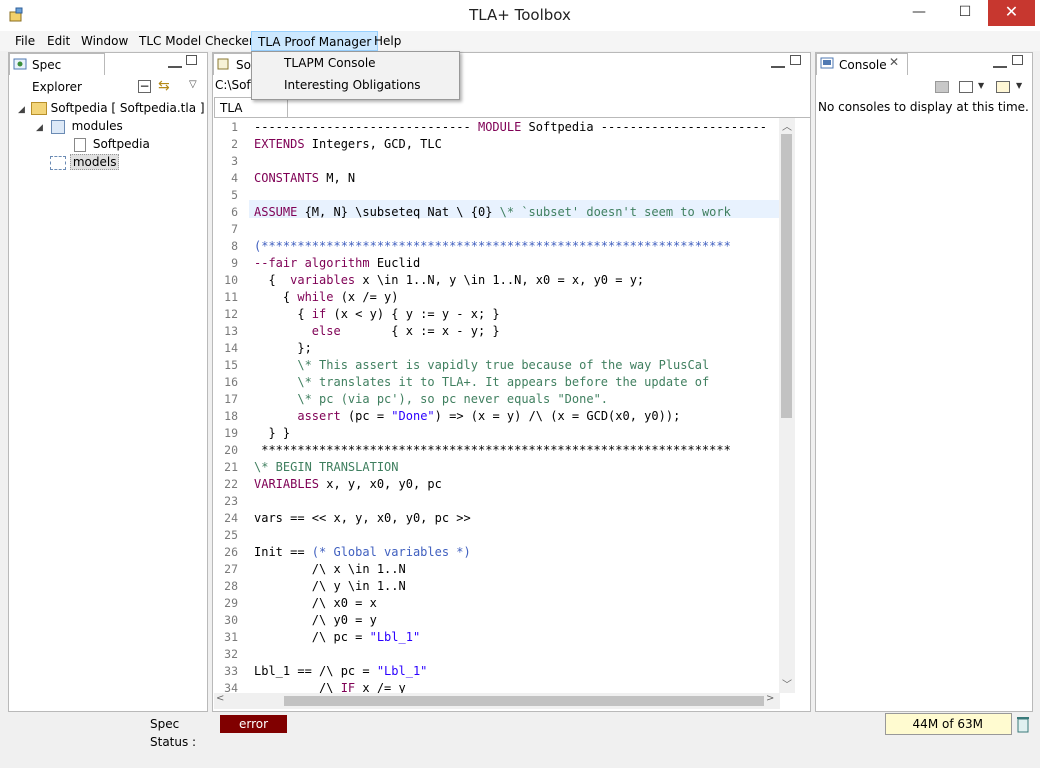 This screenshot has height=768, width=1040. Describe the element at coordinates (923, 107) in the screenshot. I see `console-message: No consoles to display at this time.` at that location.